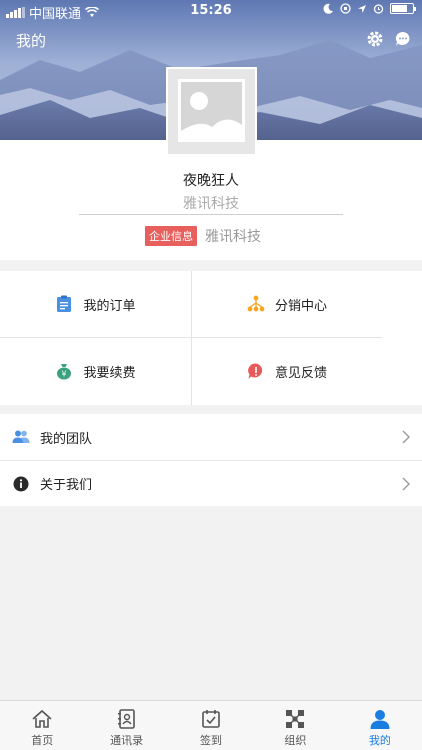 The height and width of the screenshot is (750, 422). I want to click on grid-item-distribution: 分销中心, so click(287, 304).